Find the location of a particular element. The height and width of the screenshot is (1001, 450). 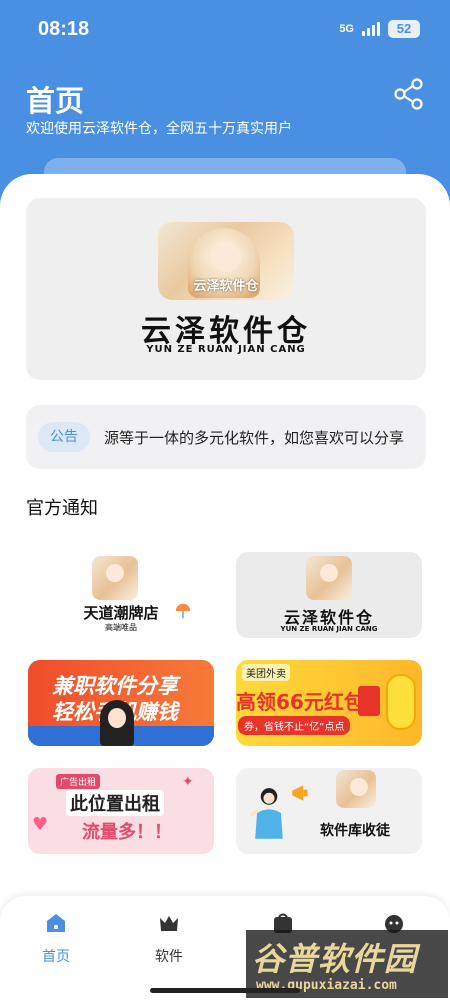

ad-subline: 流量多！！ is located at coordinates (127, 832).